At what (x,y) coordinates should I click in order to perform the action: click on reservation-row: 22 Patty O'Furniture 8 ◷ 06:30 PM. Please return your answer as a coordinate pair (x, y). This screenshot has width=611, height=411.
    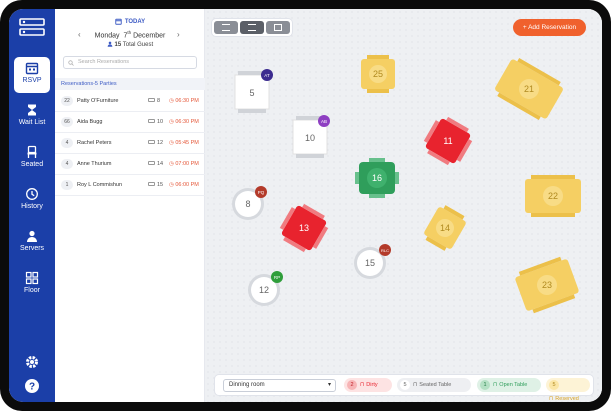
    Looking at the image, I should click on (130, 101).